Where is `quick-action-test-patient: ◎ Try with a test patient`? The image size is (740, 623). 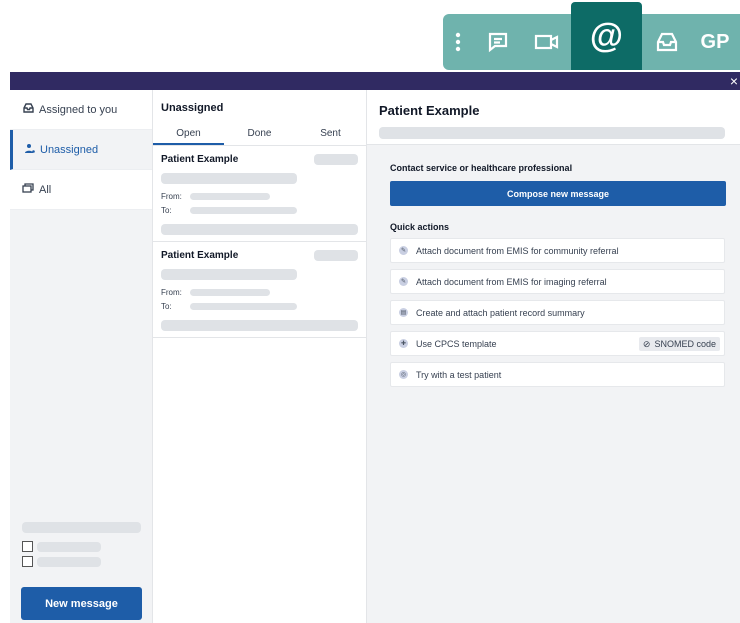 quick-action-test-patient: ◎ Try with a test patient is located at coordinates (557, 374).